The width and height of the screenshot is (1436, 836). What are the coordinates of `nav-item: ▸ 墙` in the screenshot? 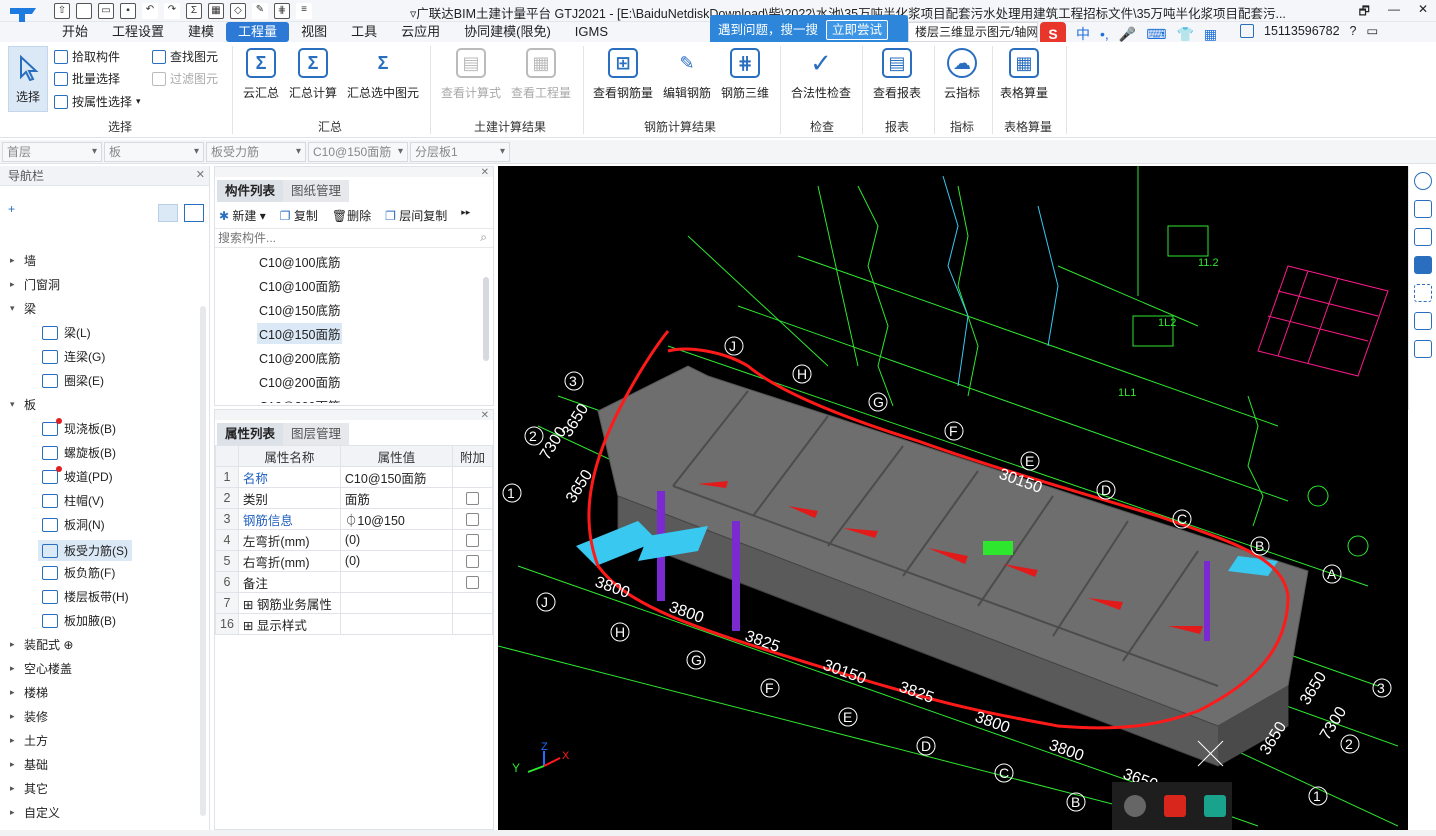 It's located at (23, 260).